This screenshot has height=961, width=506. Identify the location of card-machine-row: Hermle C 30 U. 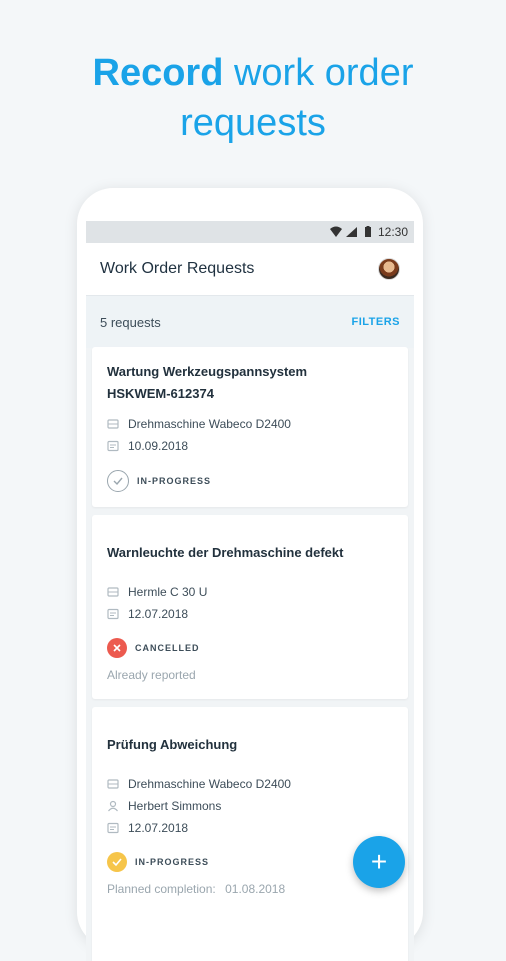
(157, 592).